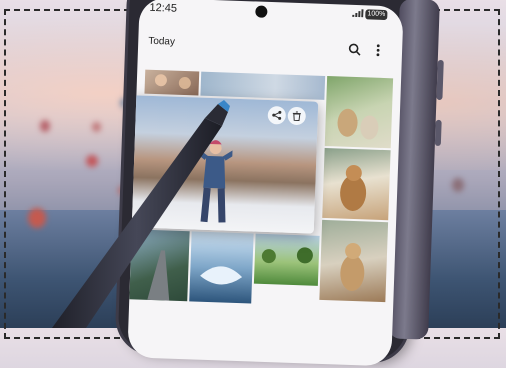 Image resolution: width=506 pixels, height=368 pixels. I want to click on power-button, so click(438, 133).